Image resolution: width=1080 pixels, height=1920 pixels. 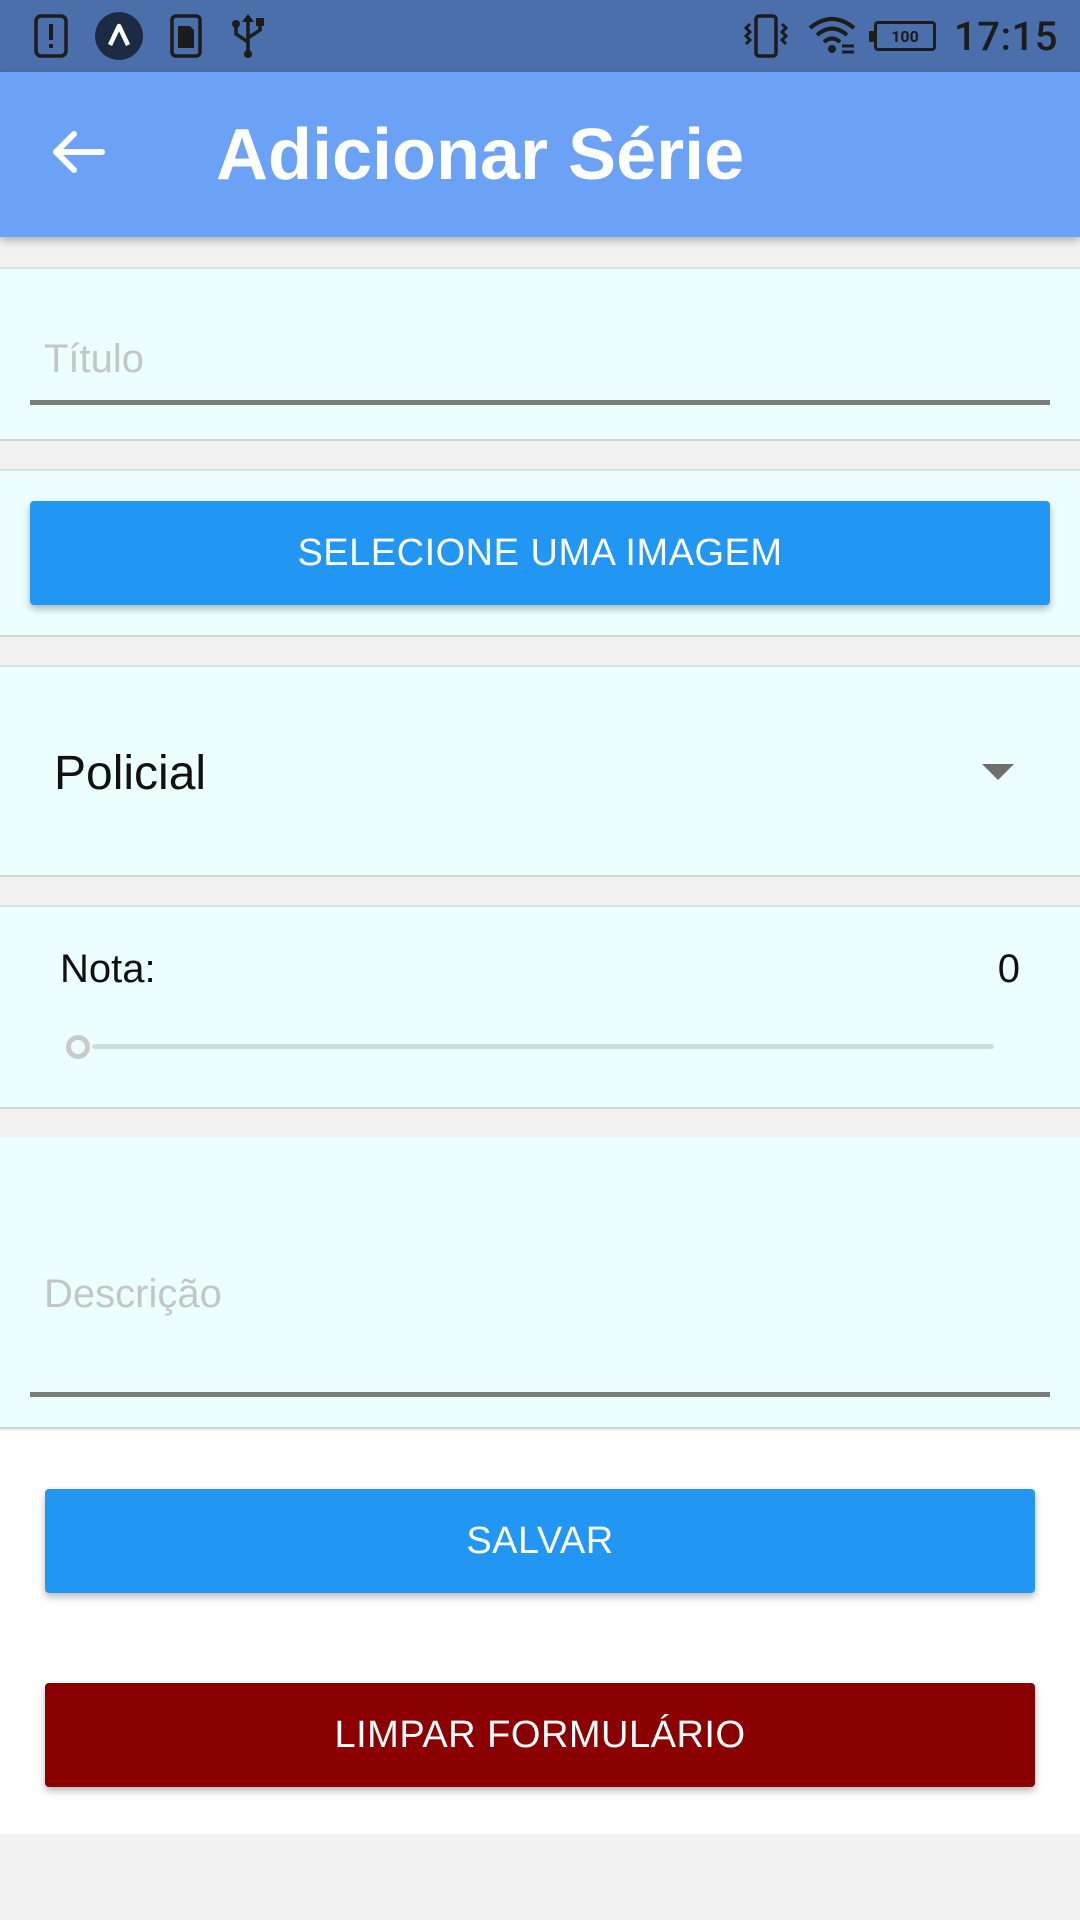 What do you see at coordinates (540, 1007) in the screenshot?
I see `rating-card: Nota: 0` at bounding box center [540, 1007].